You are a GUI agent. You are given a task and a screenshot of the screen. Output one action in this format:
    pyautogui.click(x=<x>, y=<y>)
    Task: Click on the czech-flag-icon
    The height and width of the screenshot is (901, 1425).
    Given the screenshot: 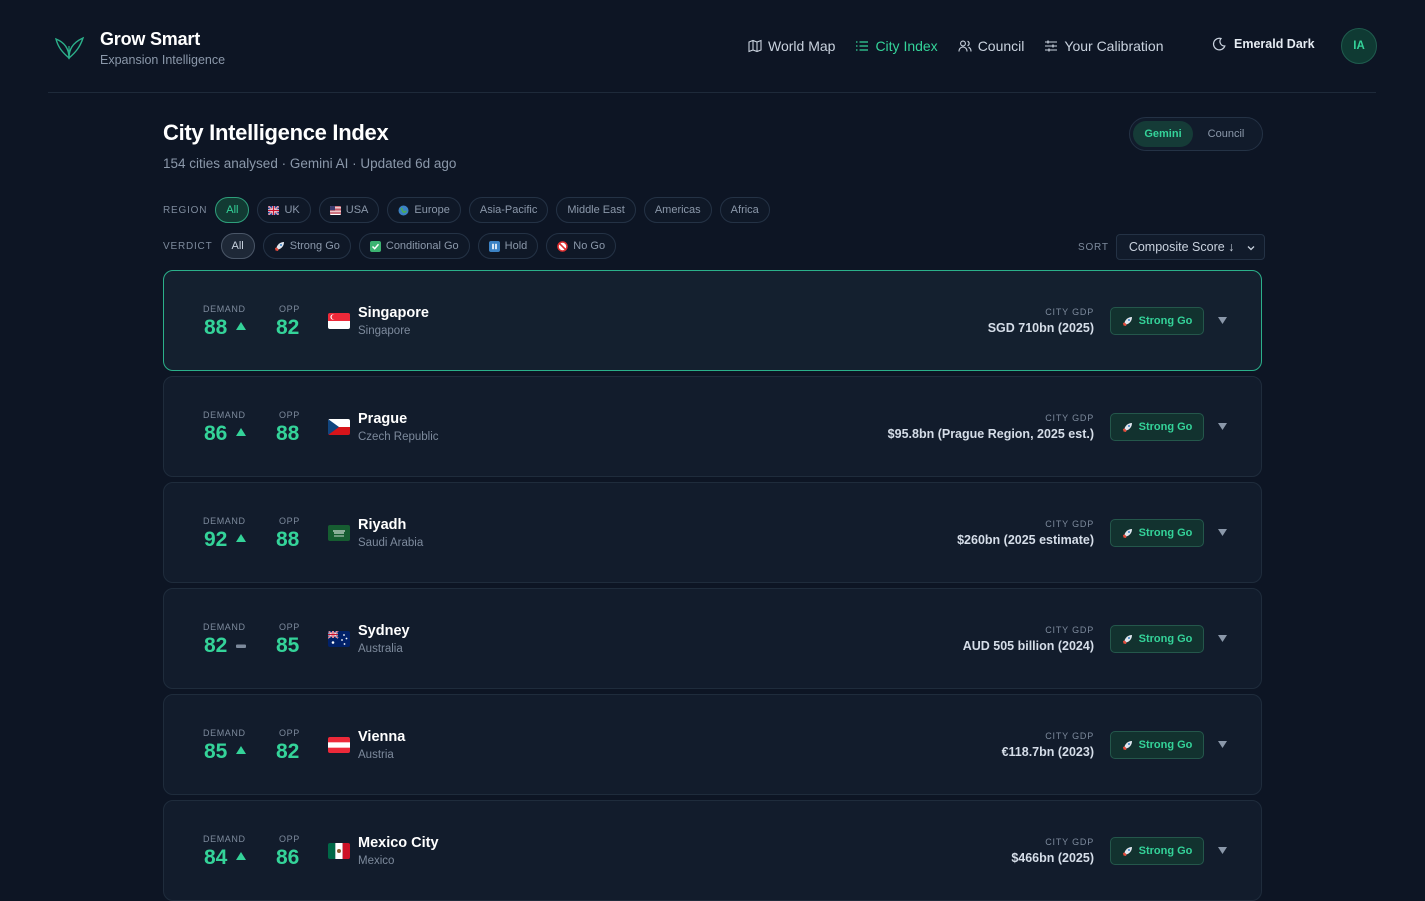 What is the action you would take?
    pyautogui.click(x=339, y=427)
    